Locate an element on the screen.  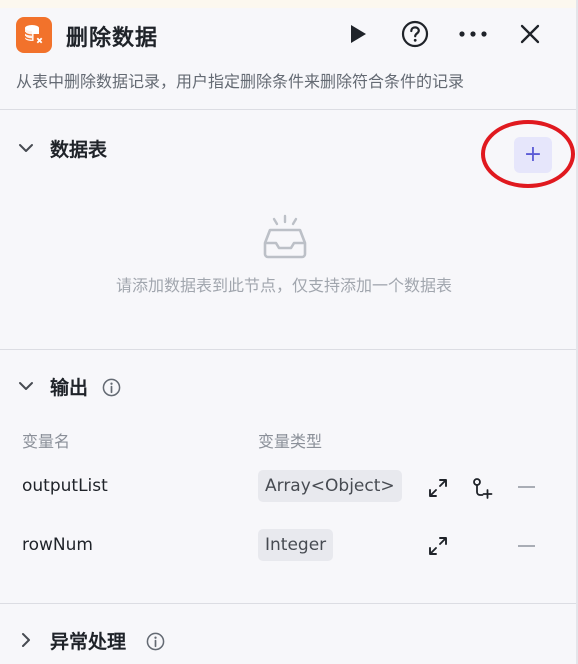
more-button is located at coordinates (473, 34).